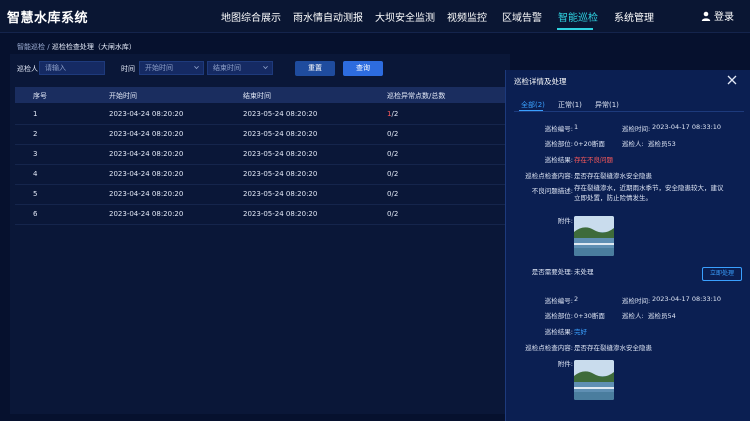  What do you see at coordinates (662, 316) in the screenshot?
I see `record-person: 巡检员54` at bounding box center [662, 316].